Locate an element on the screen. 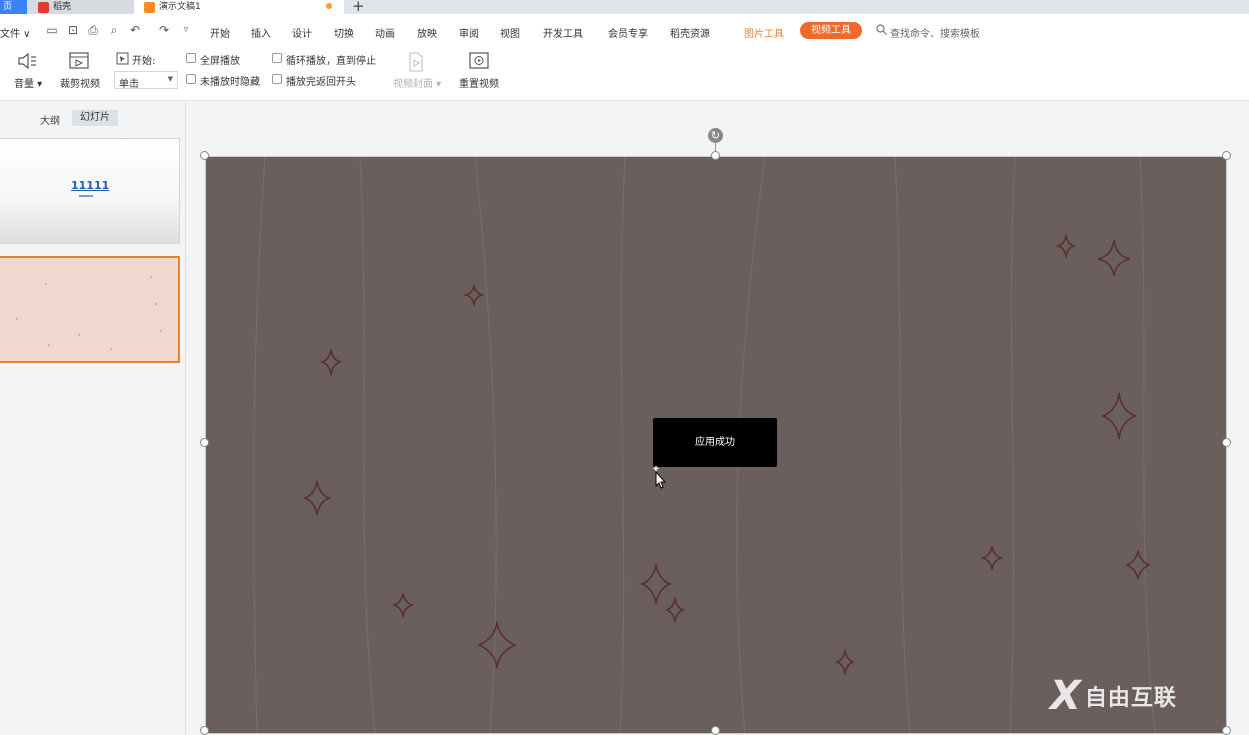 The width and height of the screenshot is (1249, 735). slide-thumbnail-1: 11111 is located at coordinates (90, 191).